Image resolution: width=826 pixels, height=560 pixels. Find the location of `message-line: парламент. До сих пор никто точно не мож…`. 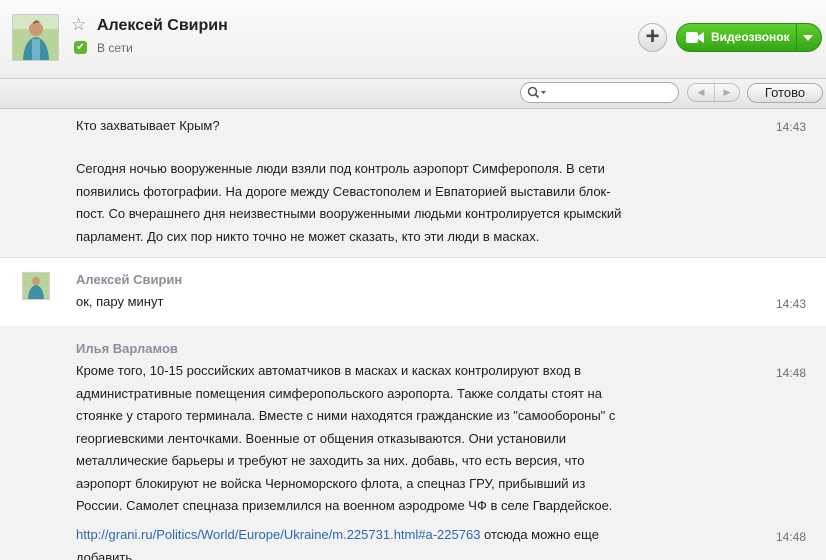

message-line: парламент. До сих пор никто точно не мож… is located at coordinates (308, 236).